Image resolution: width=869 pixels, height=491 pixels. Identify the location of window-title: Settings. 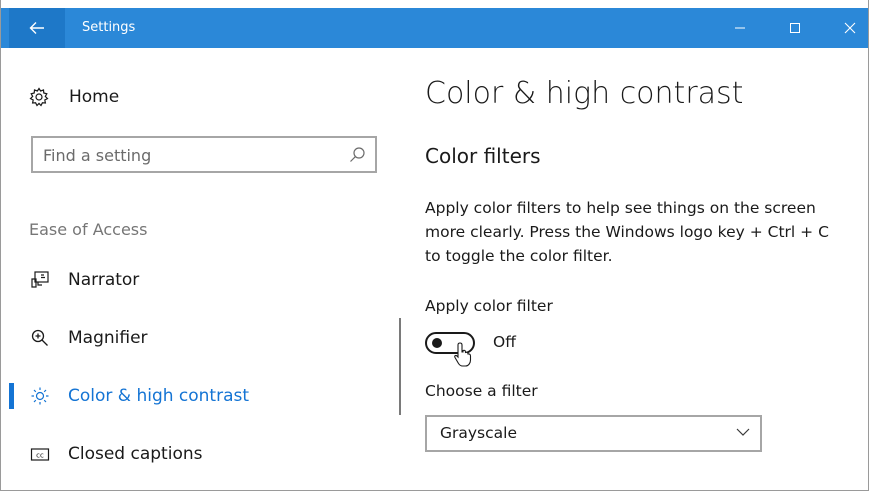
(109, 27).